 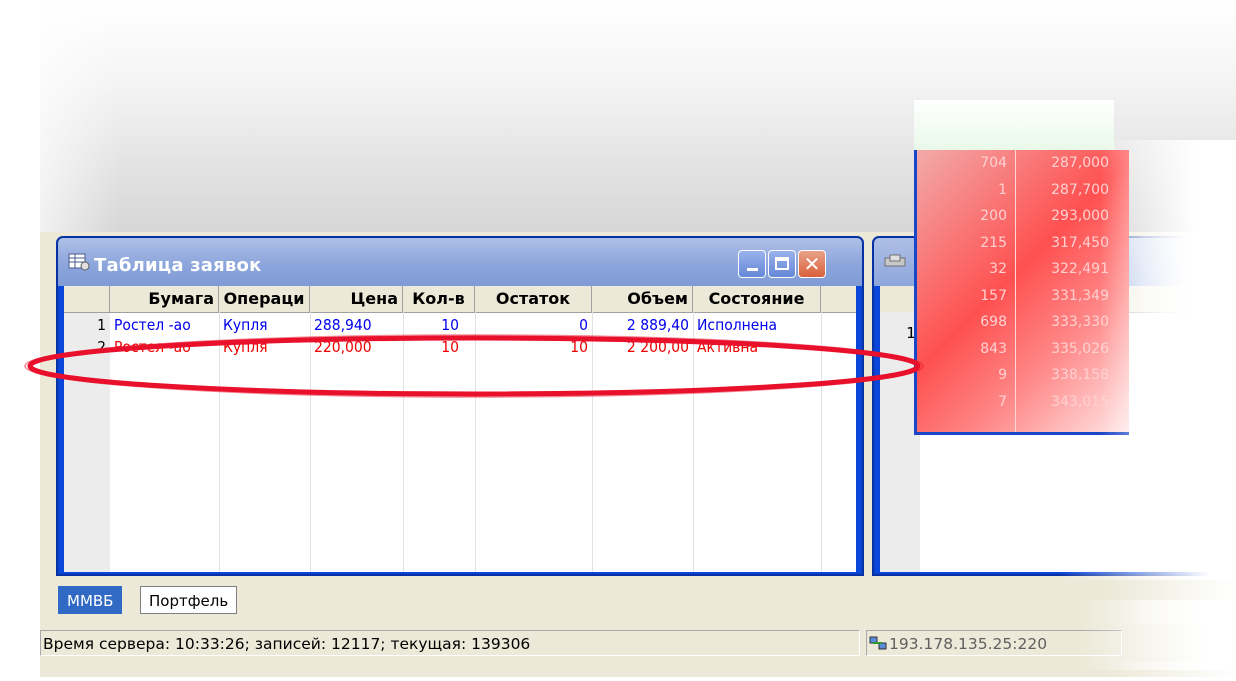 I want to click on quote-volume: 32, so click(x=998, y=269).